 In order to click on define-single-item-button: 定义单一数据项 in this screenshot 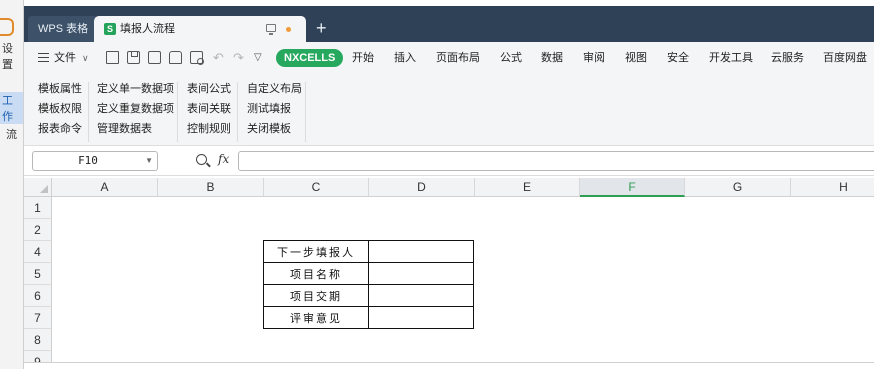, I will do `click(135, 89)`.